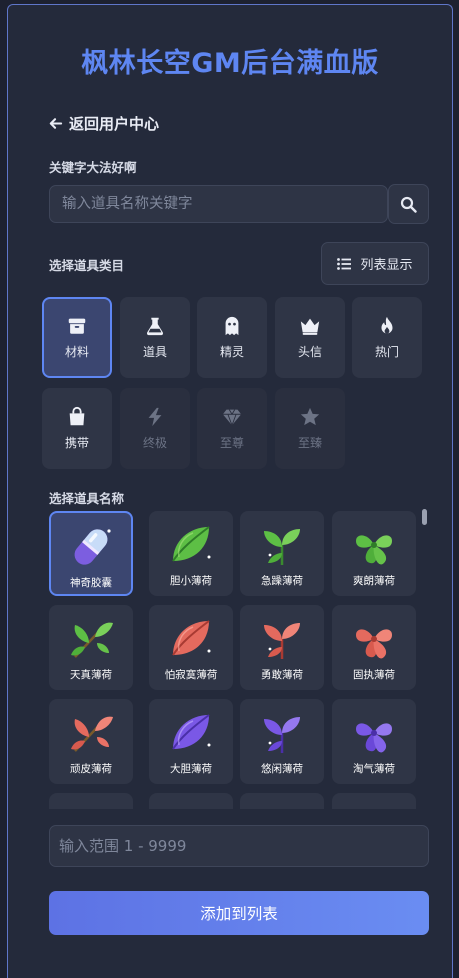 This screenshot has height=978, width=459. I want to click on search-label: 关键字大法好啊, so click(93, 167).